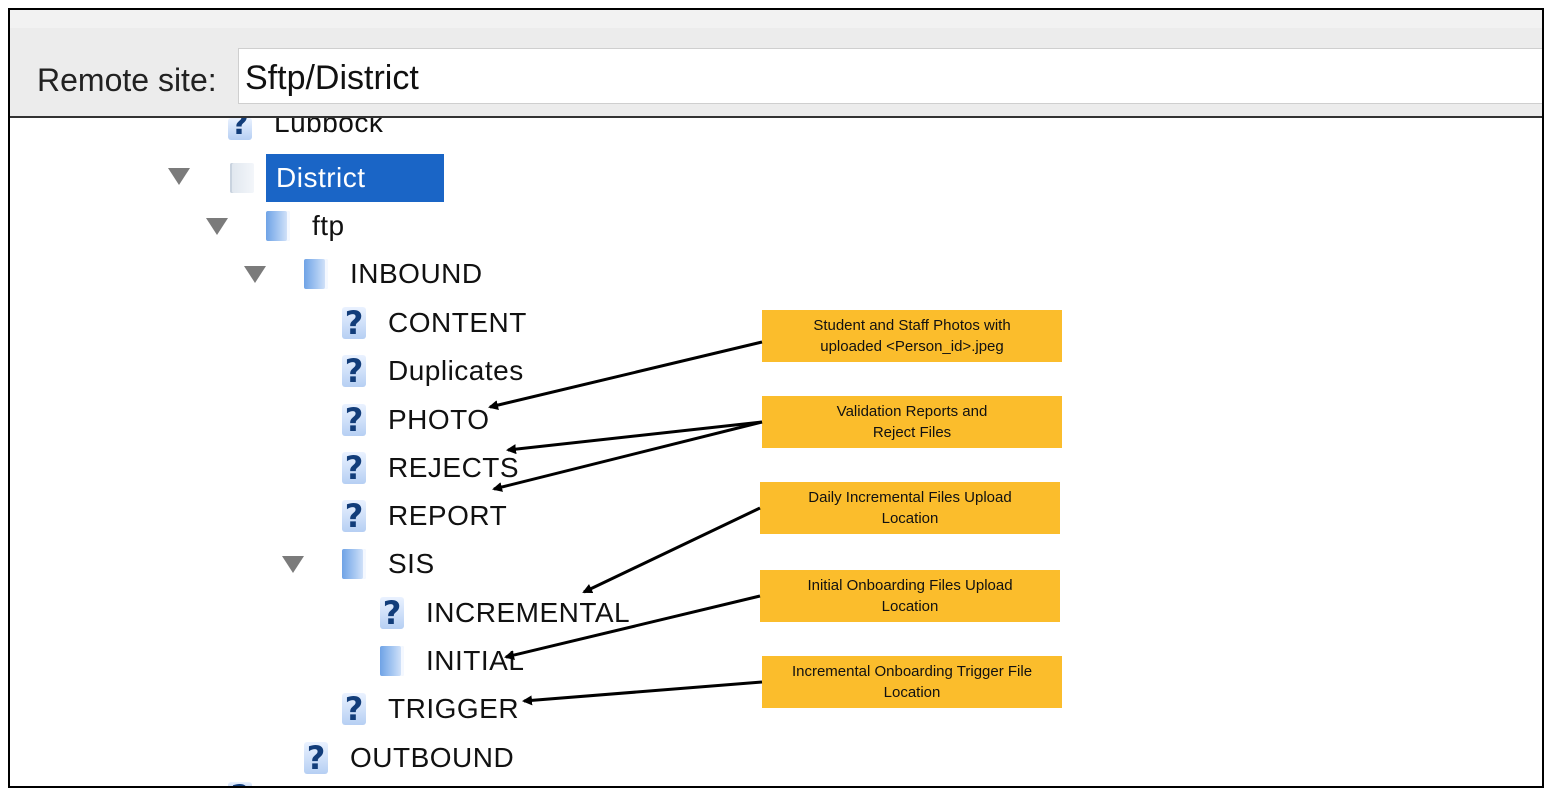 Image resolution: width=1554 pixels, height=798 pixels. I want to click on tree-item-rejects: ? REJECTS, so click(430, 468).